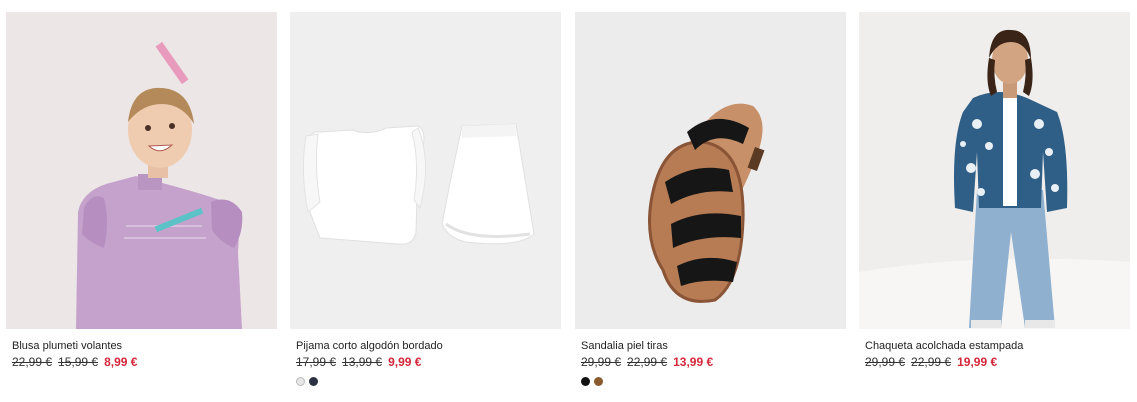 This screenshot has width=1137, height=402. I want to click on price-sale: 9,99 €, so click(405, 362).